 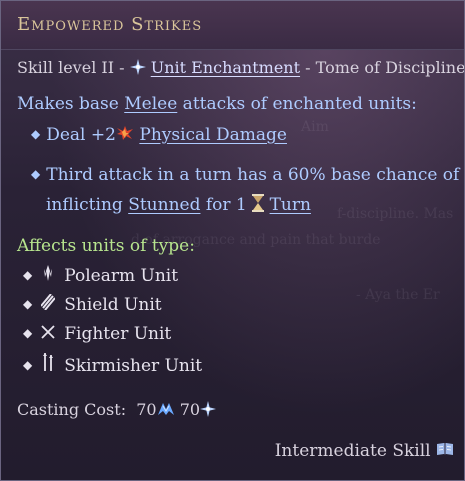 I want to click on mana-icon, so click(x=166, y=411).